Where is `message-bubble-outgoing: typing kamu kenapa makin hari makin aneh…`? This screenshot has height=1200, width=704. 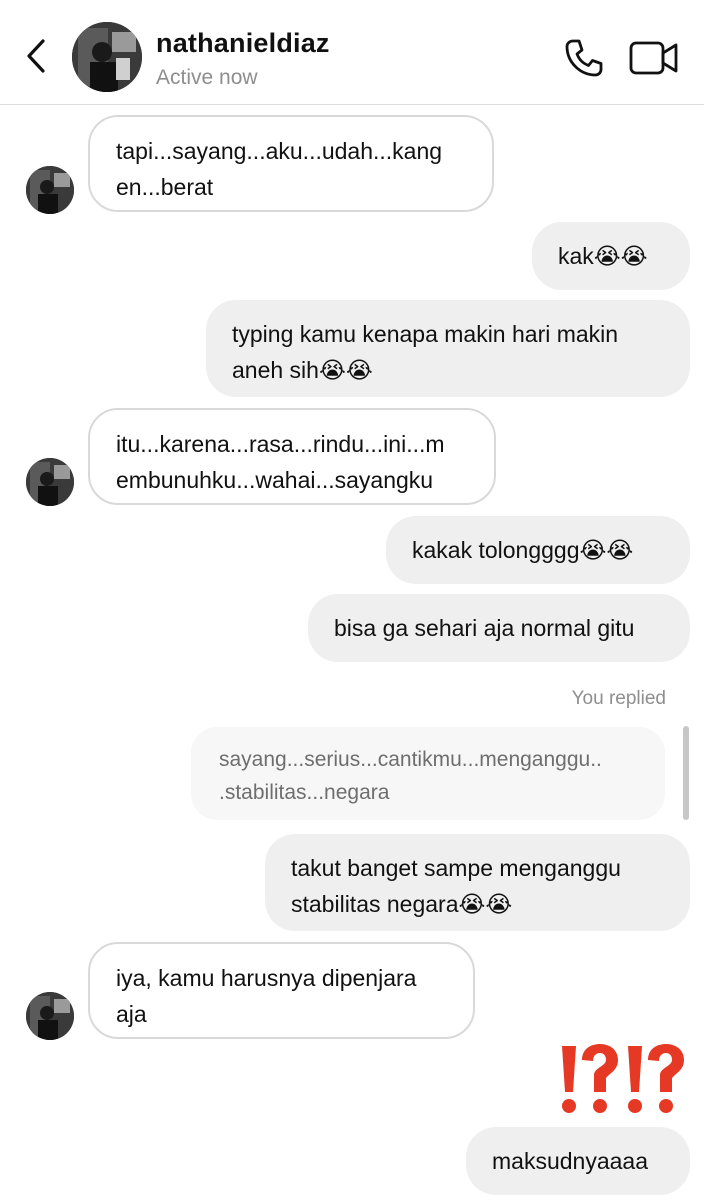 message-bubble-outgoing: typing kamu kenapa makin hari makin aneh… is located at coordinates (448, 348).